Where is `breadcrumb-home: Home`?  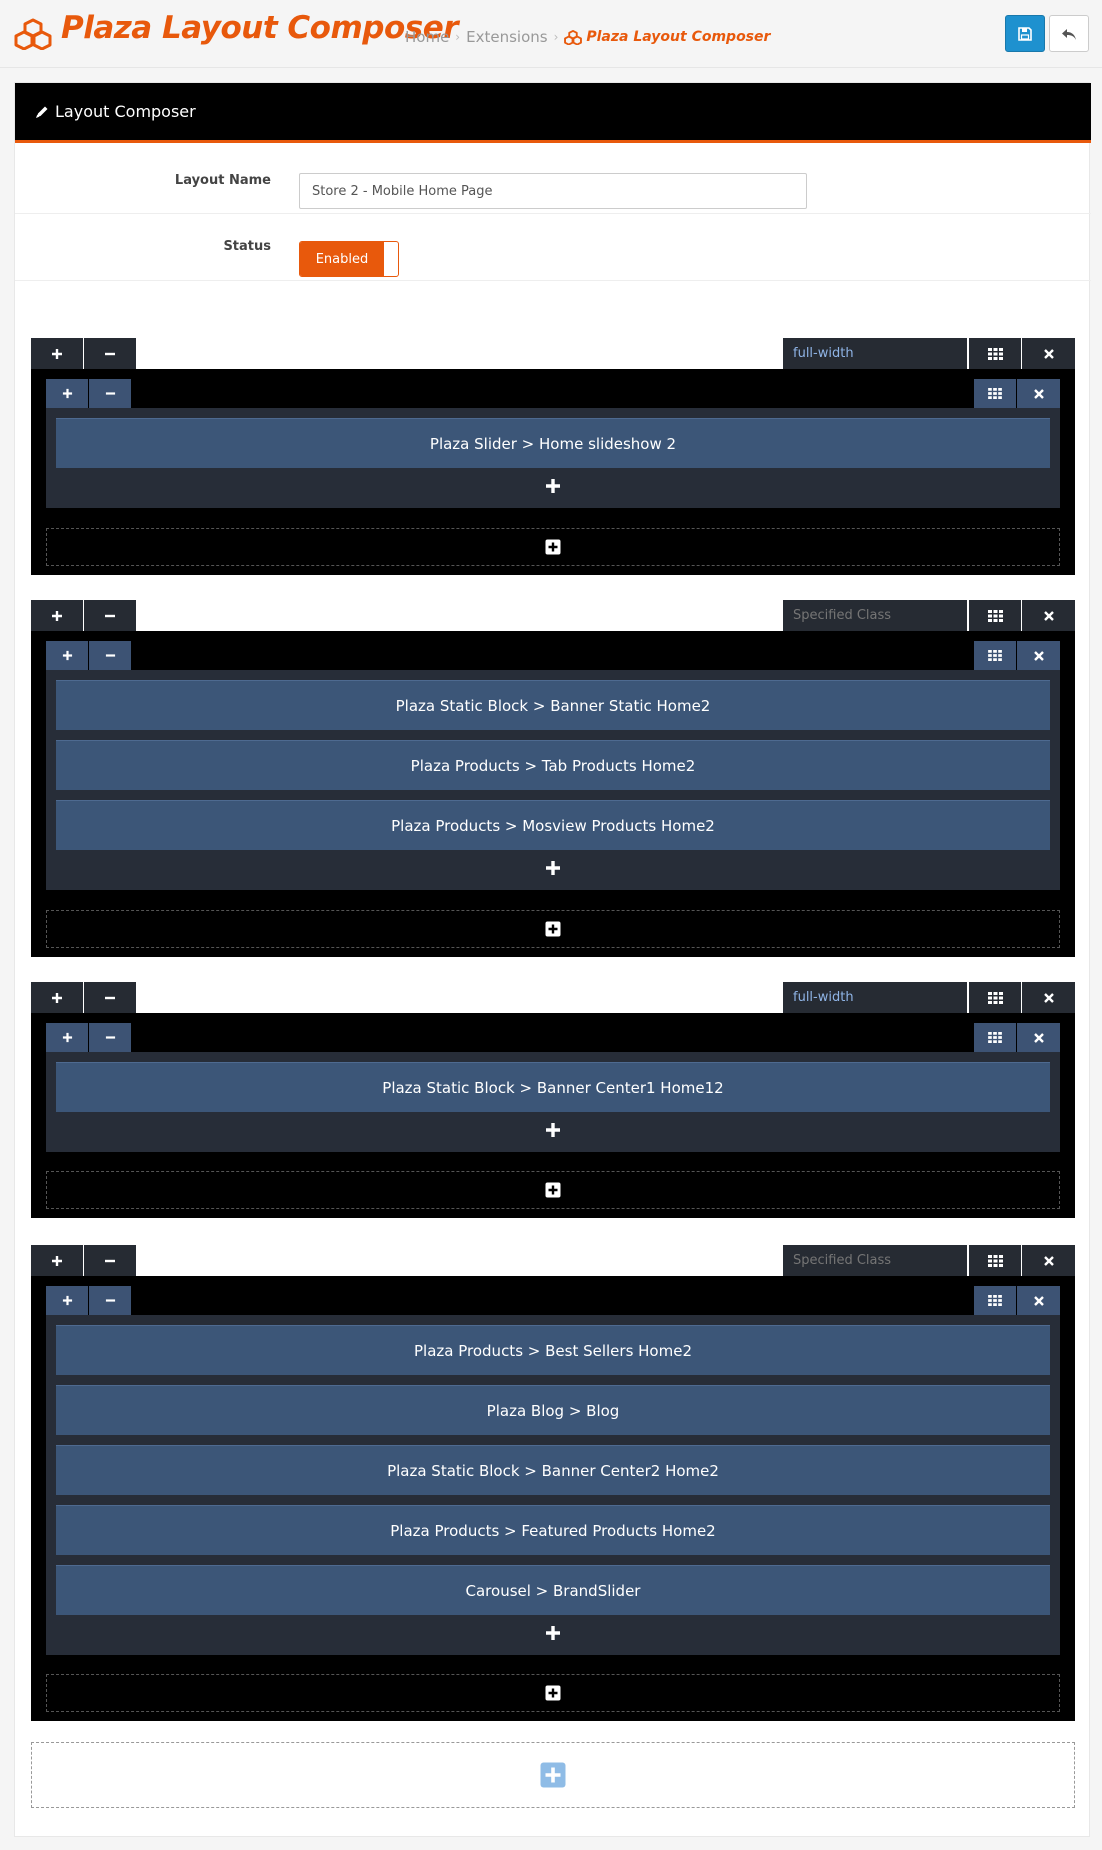
breadcrumb-home: Home is located at coordinates (427, 37).